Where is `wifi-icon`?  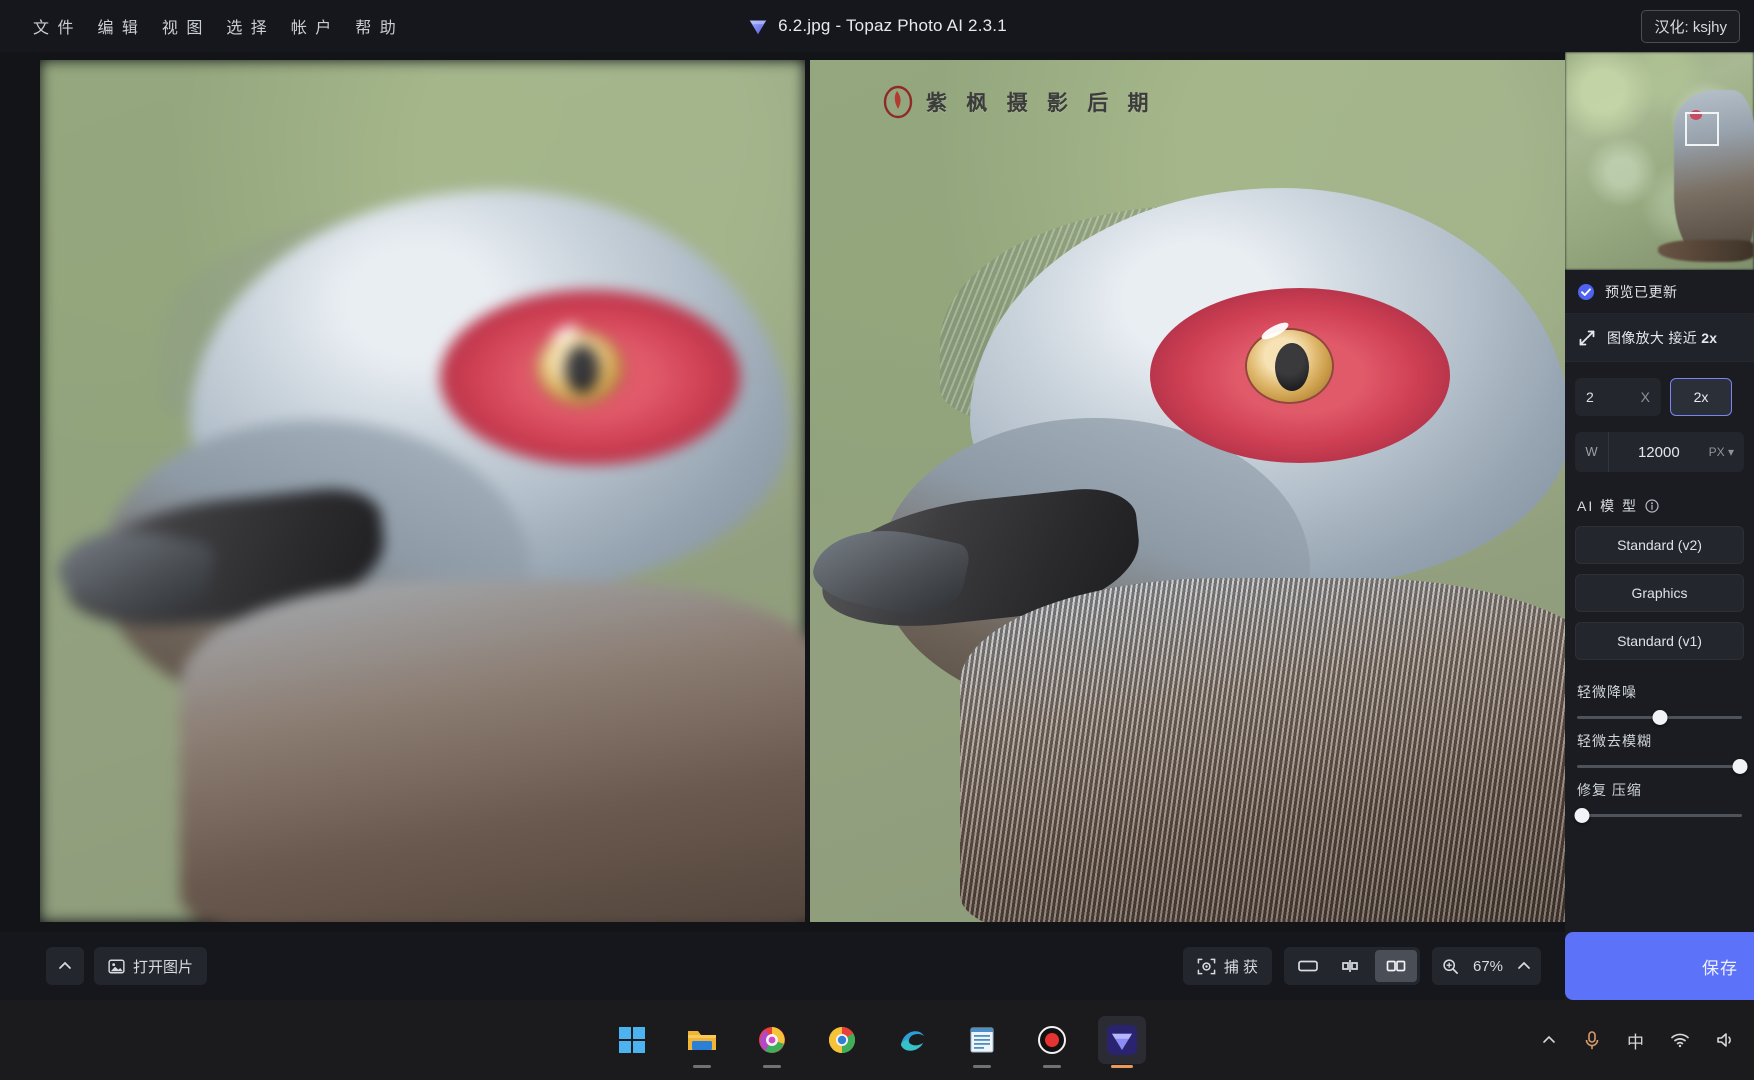 wifi-icon is located at coordinates (1680, 1040).